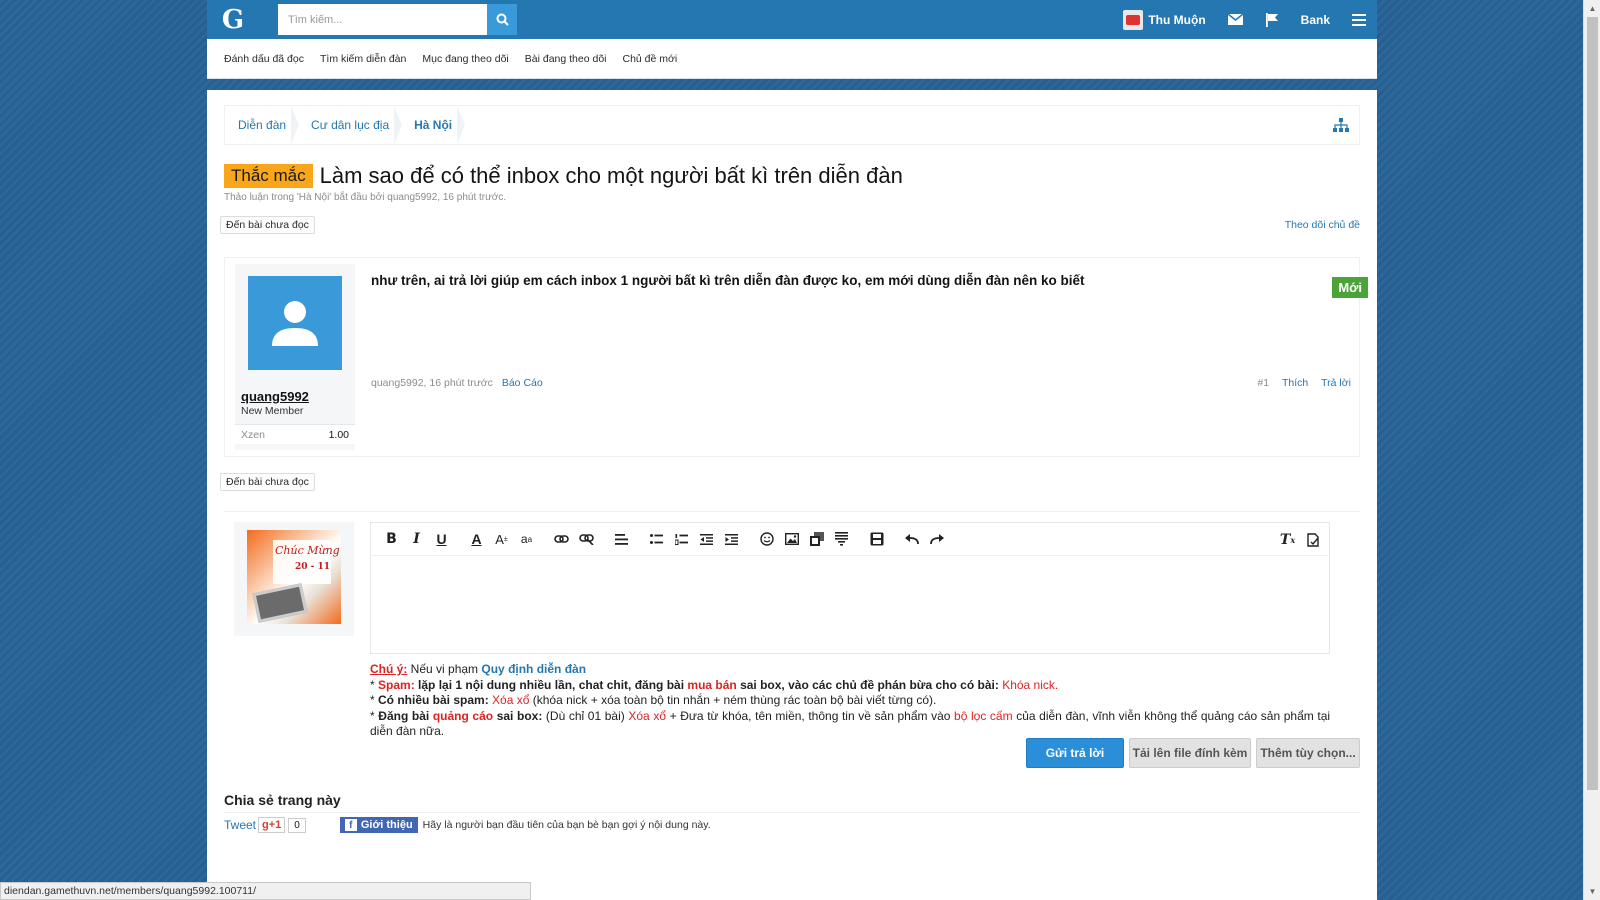 The image size is (1600, 900). Describe the element at coordinates (791, 539) in the screenshot. I see `image-icon` at that location.